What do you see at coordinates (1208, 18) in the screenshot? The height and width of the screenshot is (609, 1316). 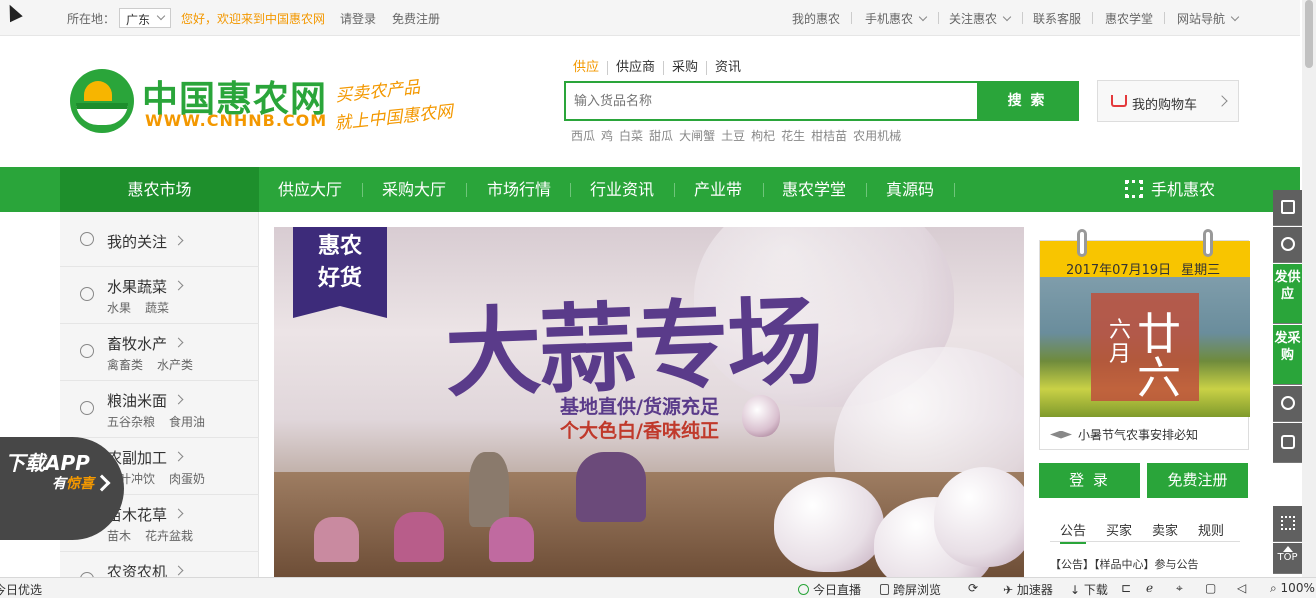 I see `site-nav-link: 网站导航` at bounding box center [1208, 18].